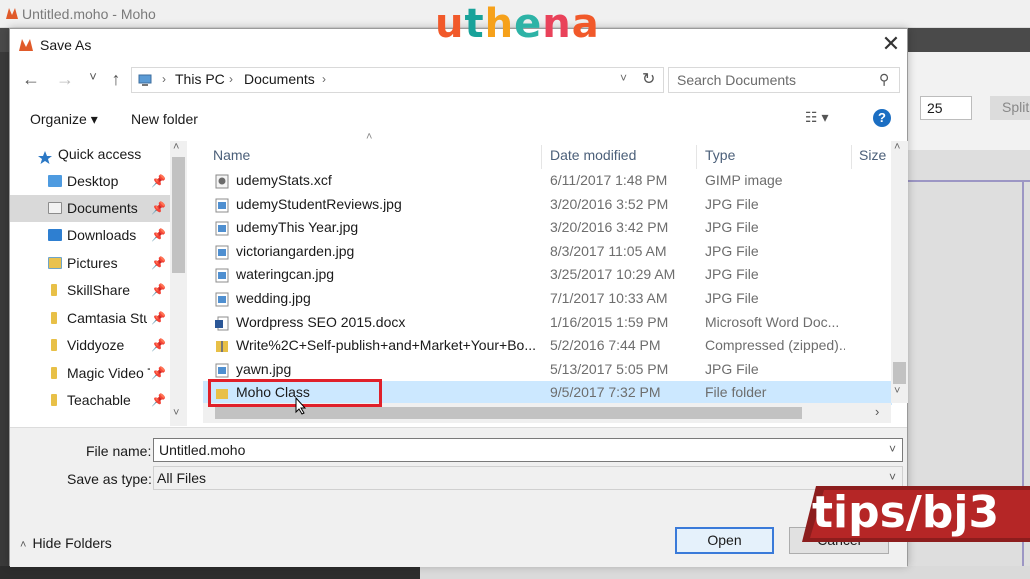 This screenshot has height=579, width=1030. Describe the element at coordinates (107, 318) in the screenshot. I see `nav-item-label: Camtasia Stuc` at that location.